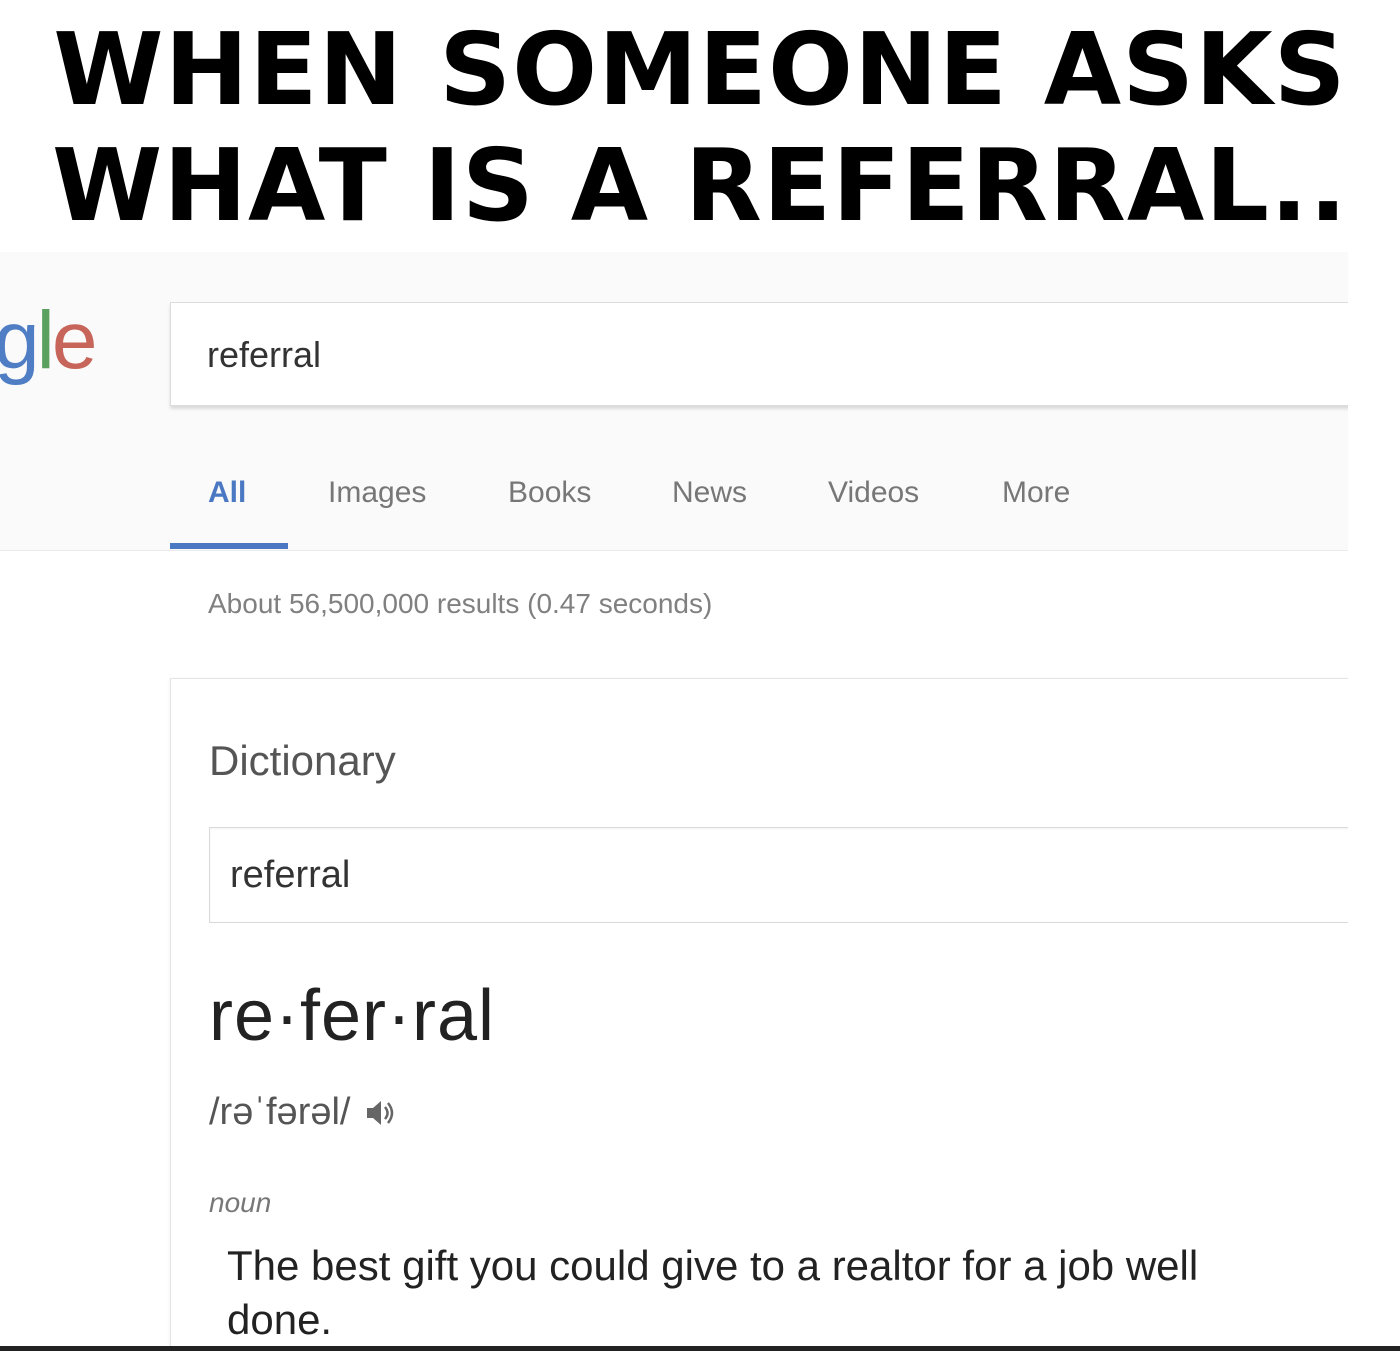  Describe the element at coordinates (380, 1113) in the screenshot. I see `speaker-icon` at that location.